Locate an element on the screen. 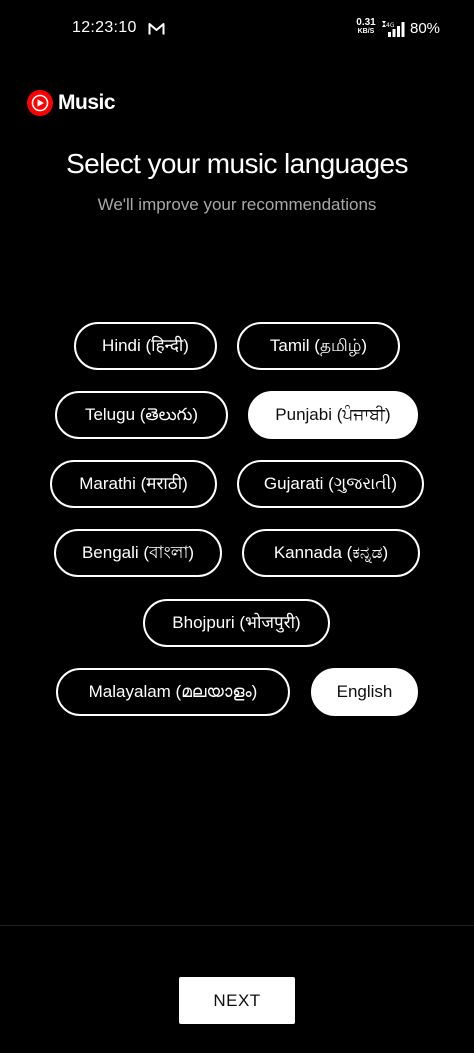 The width and height of the screenshot is (474, 1053). language-chip-english: English is located at coordinates (364, 692).